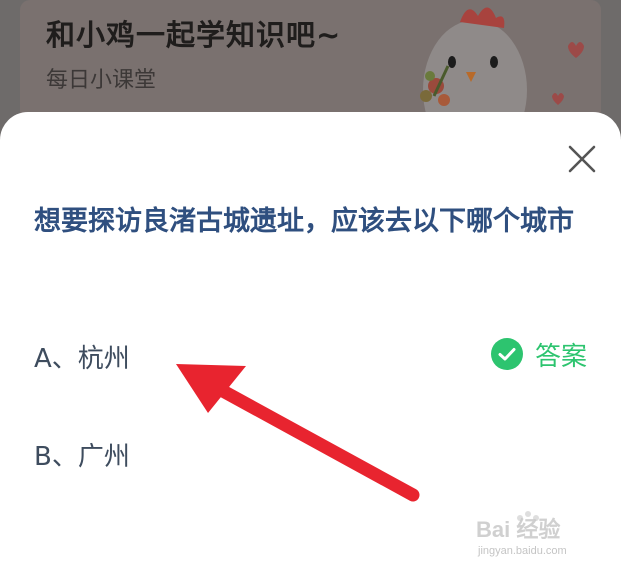 The height and width of the screenshot is (571, 621). Describe the element at coordinates (518, 529) in the screenshot. I see `watermark-brand: Bai 经验` at that location.